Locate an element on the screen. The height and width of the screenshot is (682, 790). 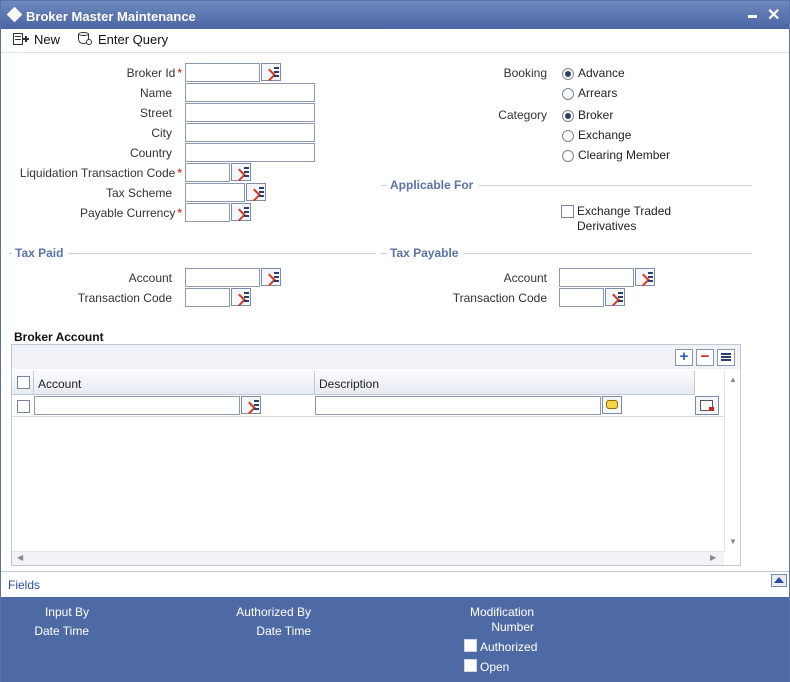
liquidation-txn-code-lov-icon is located at coordinates (241, 172).